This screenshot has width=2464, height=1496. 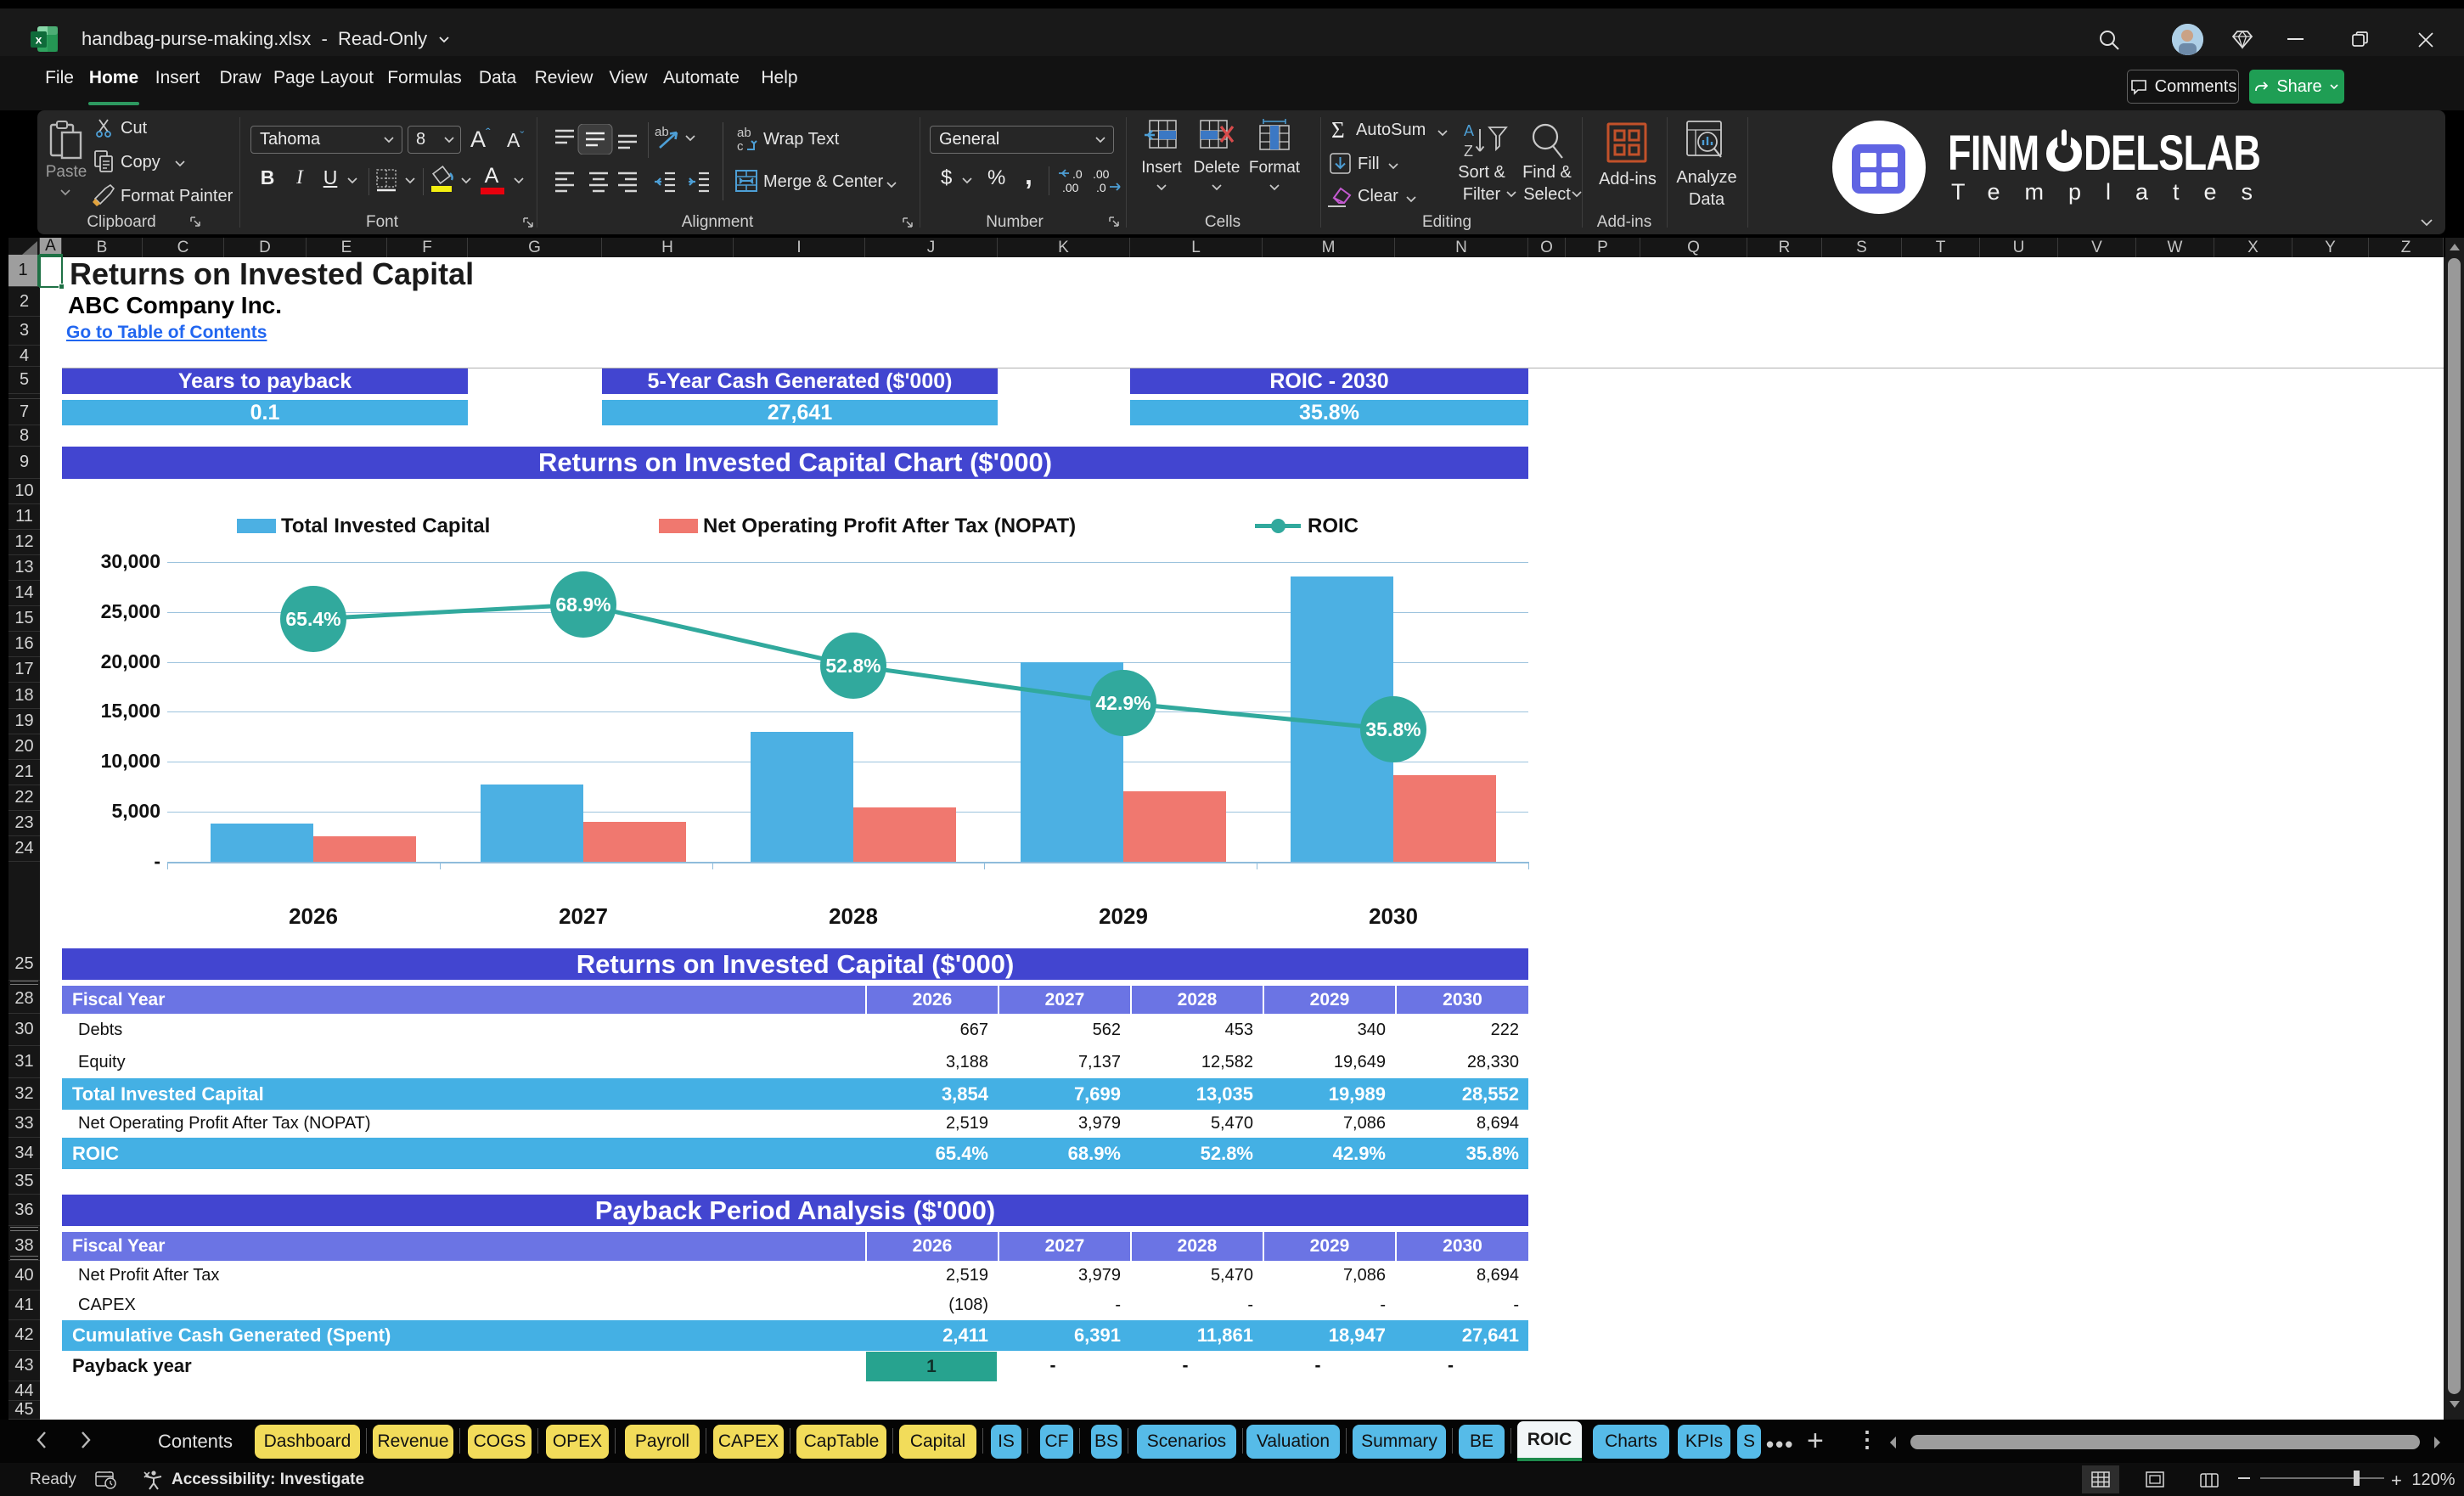 I want to click on svg-text: 42.9%, so click(x=1122, y=703).